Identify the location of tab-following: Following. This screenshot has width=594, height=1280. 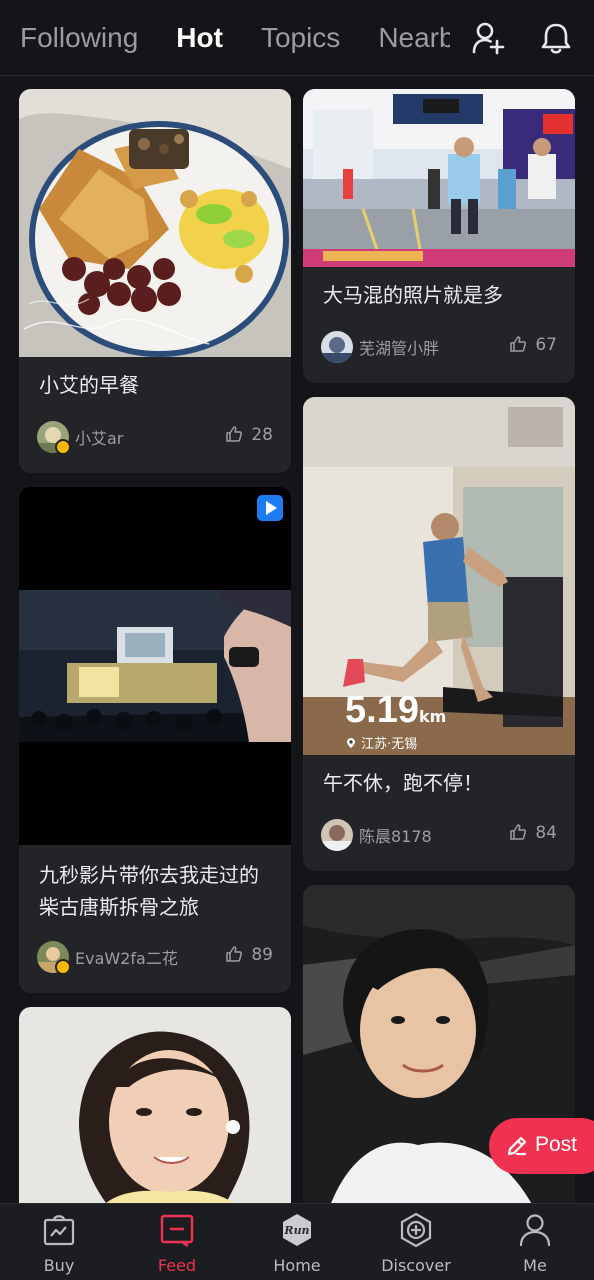
(79, 38).